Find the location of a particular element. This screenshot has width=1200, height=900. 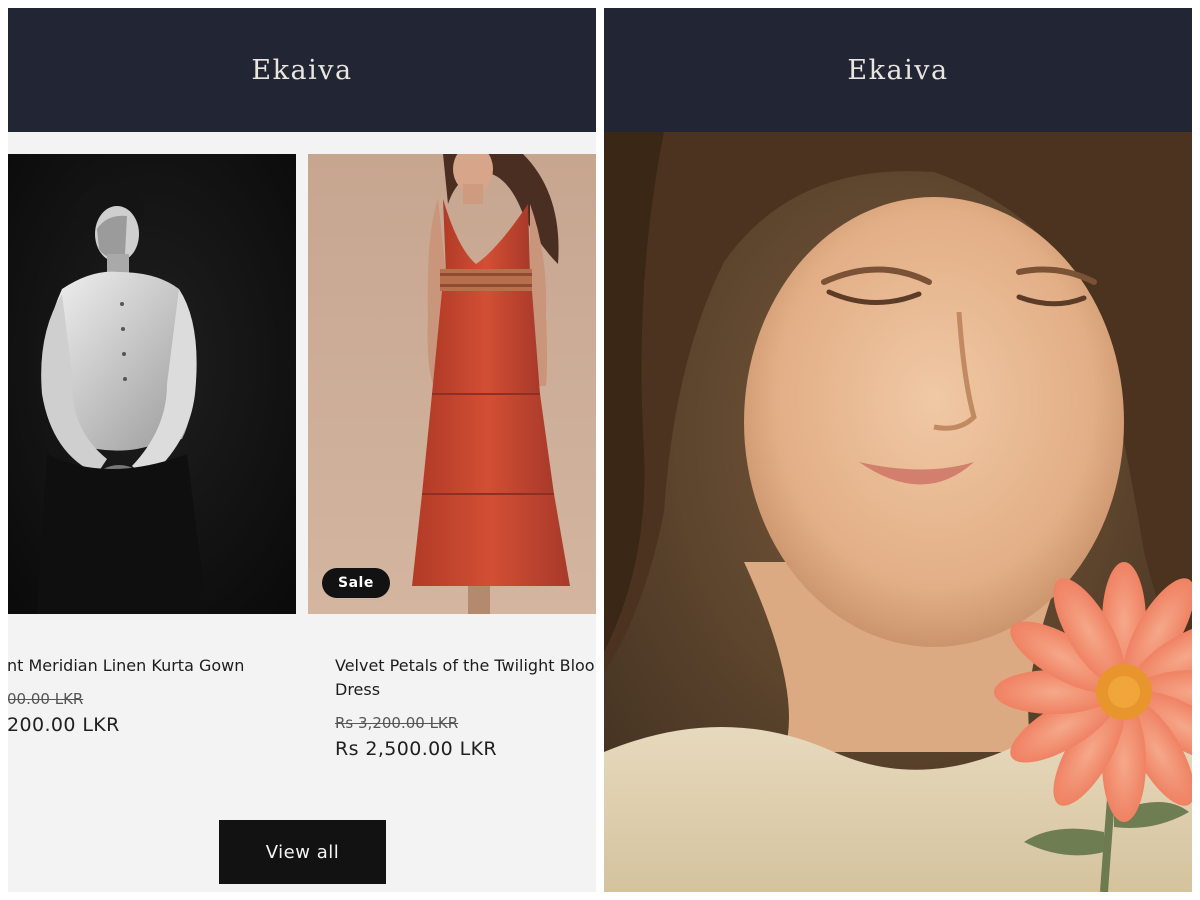

product-image-man-white-shirt is located at coordinates (152, 384).